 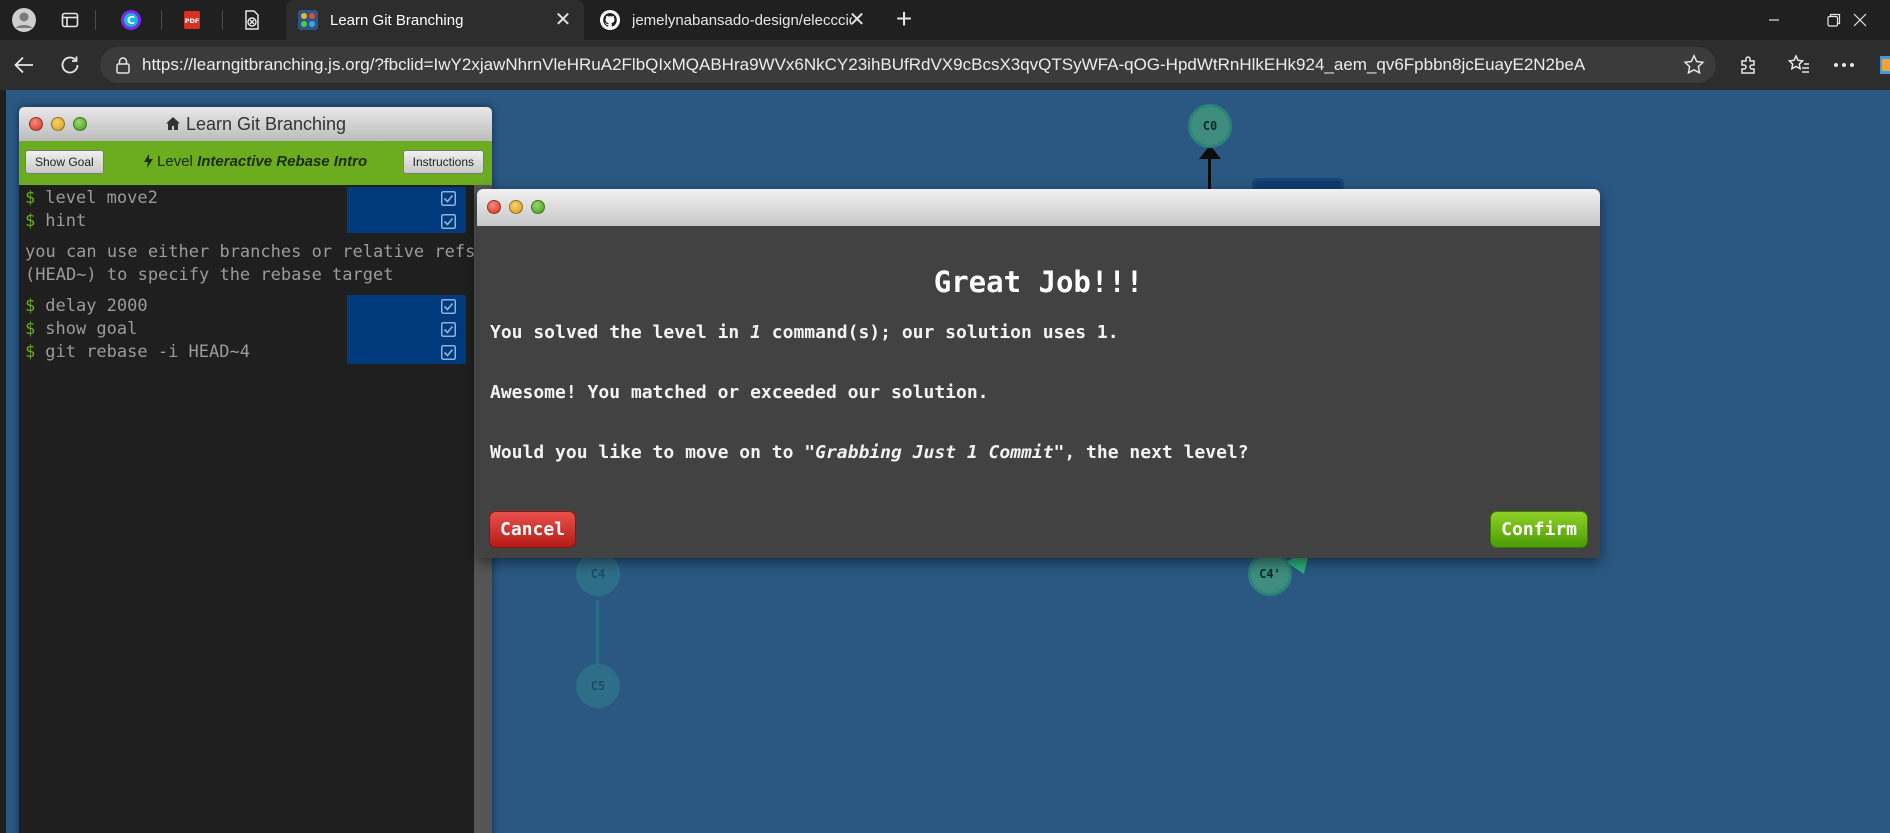 I want to click on favorite-star-icon, so click(x=1694, y=65).